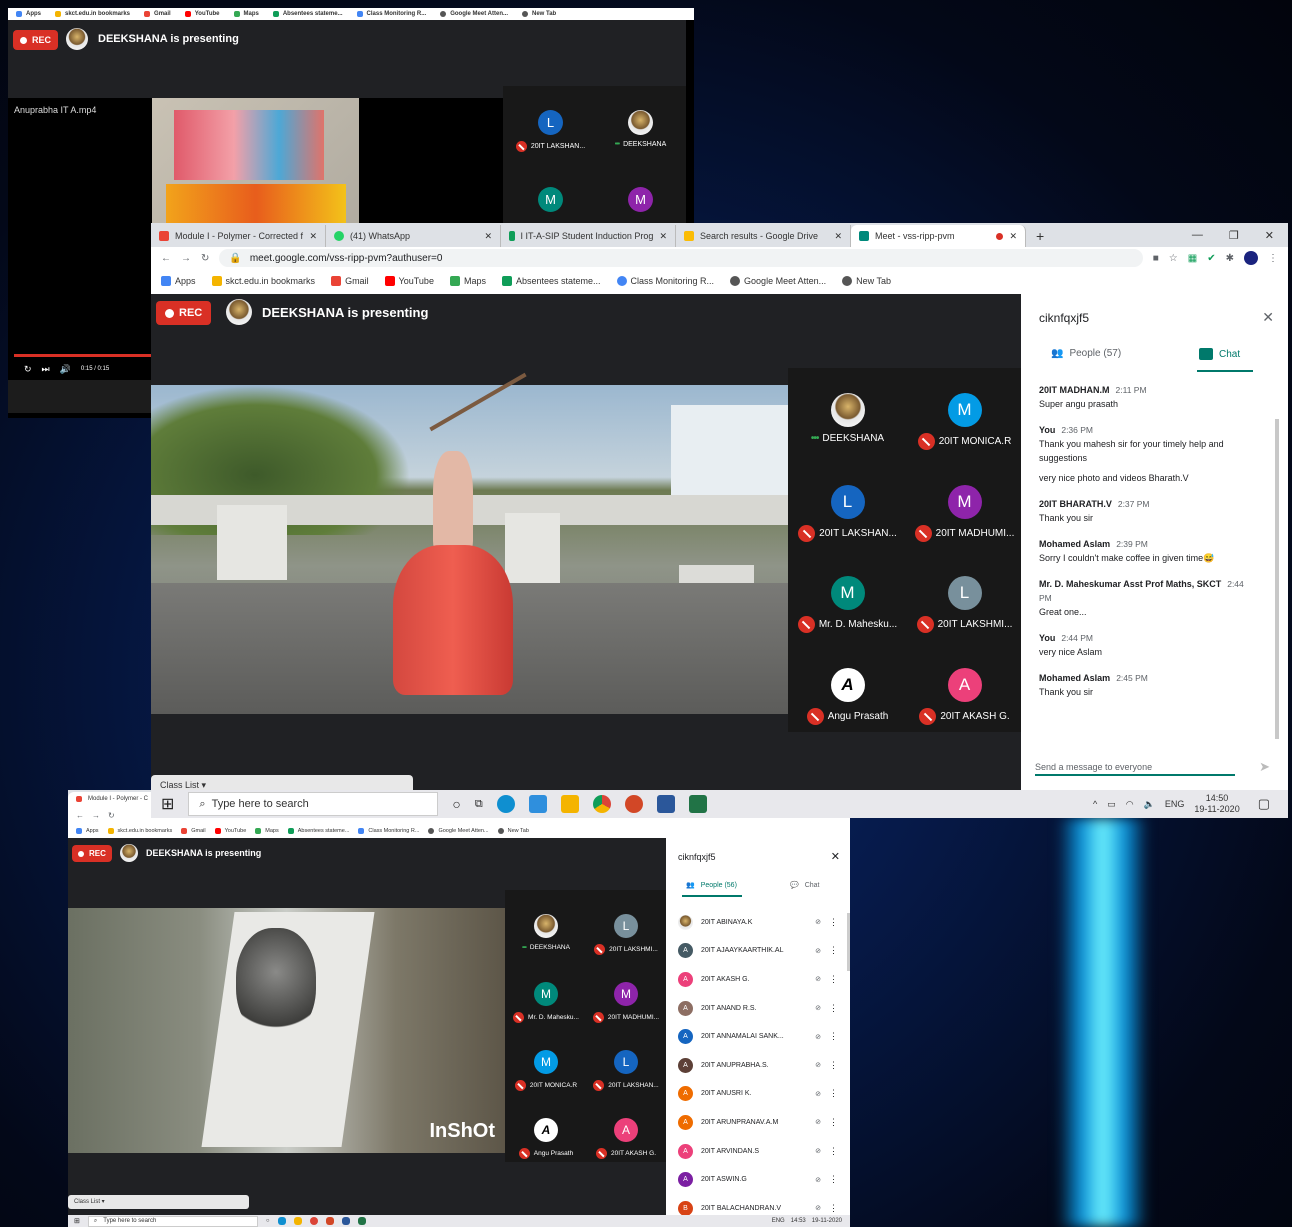  What do you see at coordinates (1135, 766) in the screenshot?
I see `message-input: Send a message to everyone` at bounding box center [1135, 766].